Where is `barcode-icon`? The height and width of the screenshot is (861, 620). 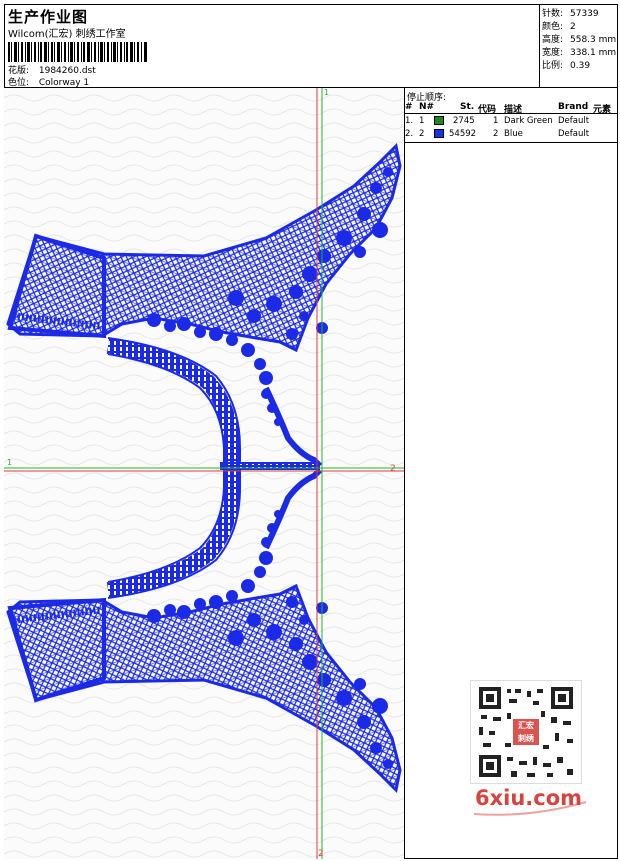 barcode-icon is located at coordinates (77, 52).